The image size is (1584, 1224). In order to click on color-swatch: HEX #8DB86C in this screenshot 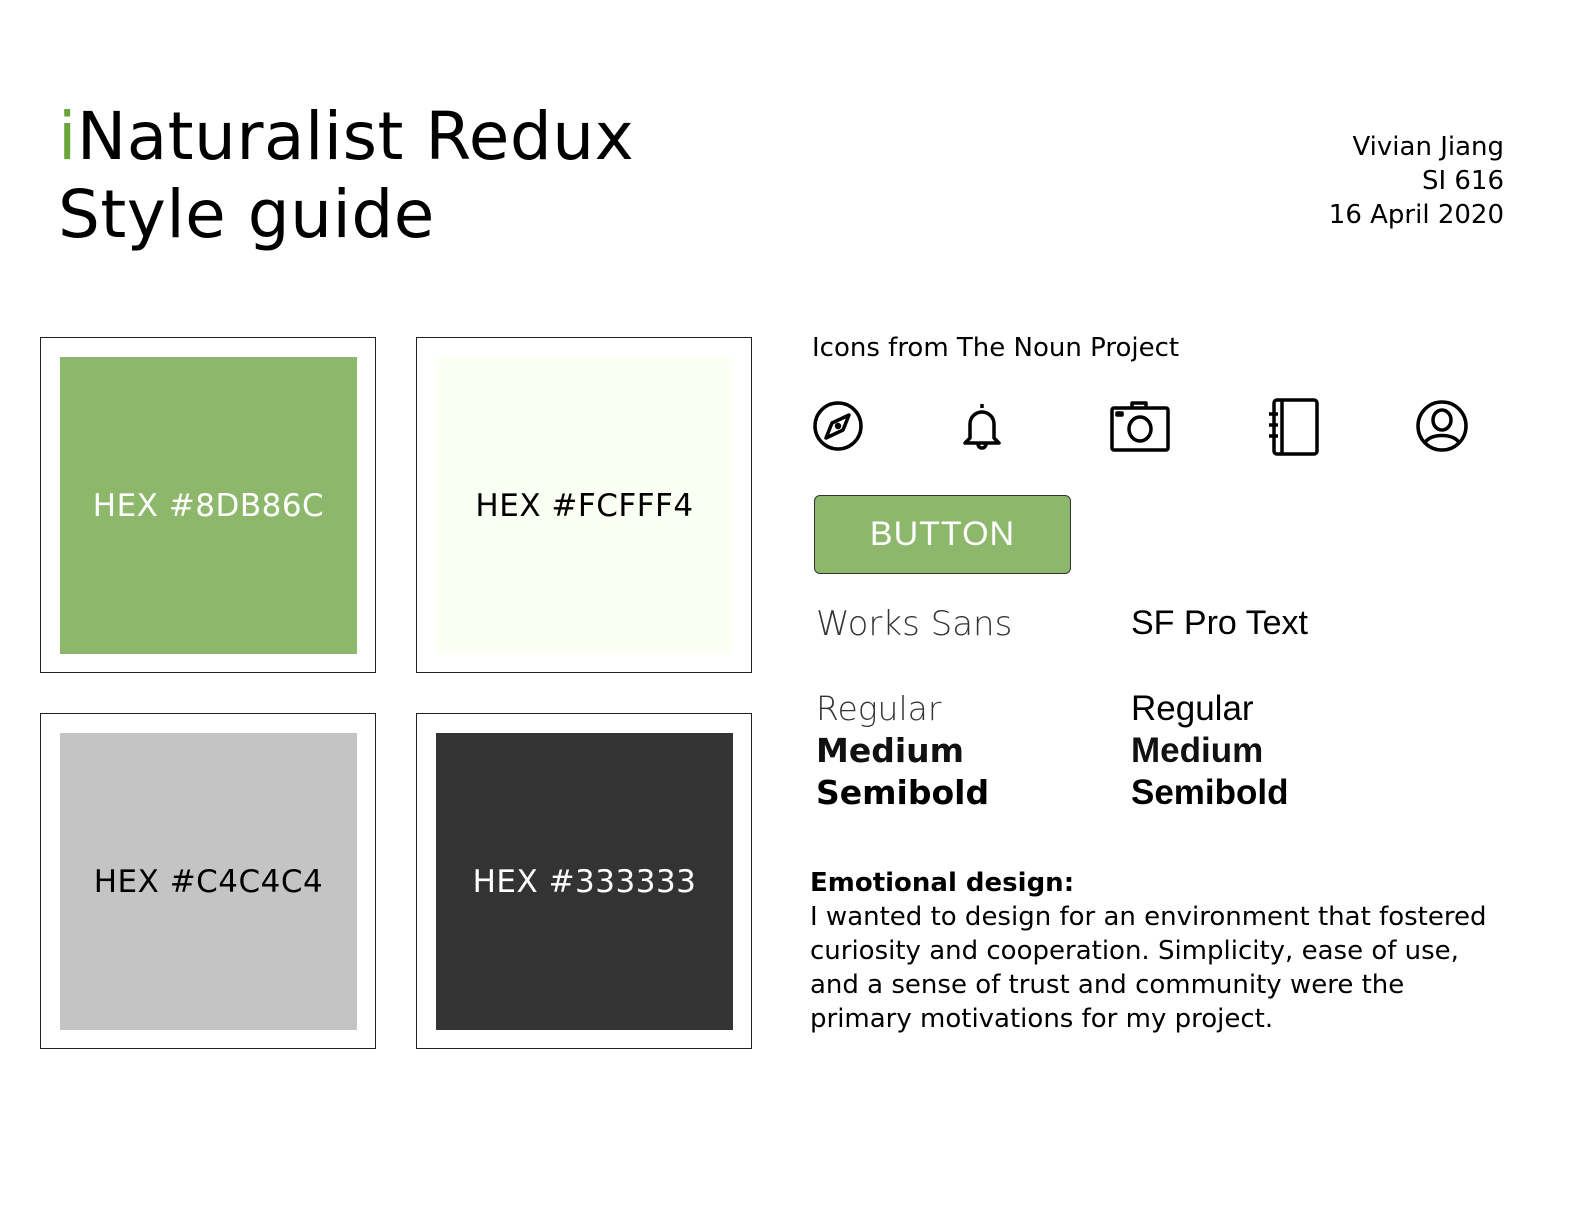, I will do `click(208, 505)`.